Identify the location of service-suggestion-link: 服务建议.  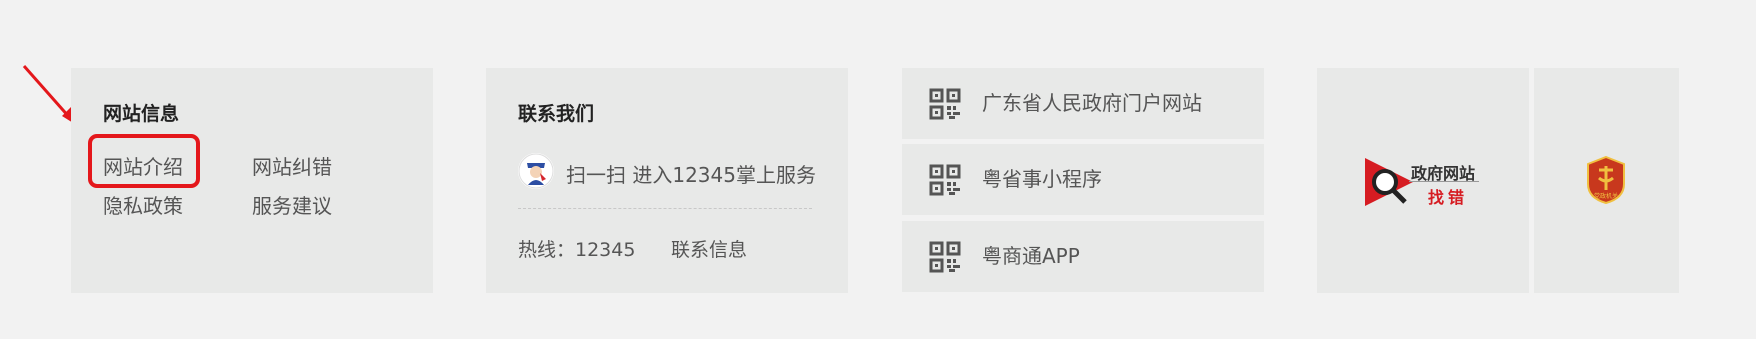
(292, 204).